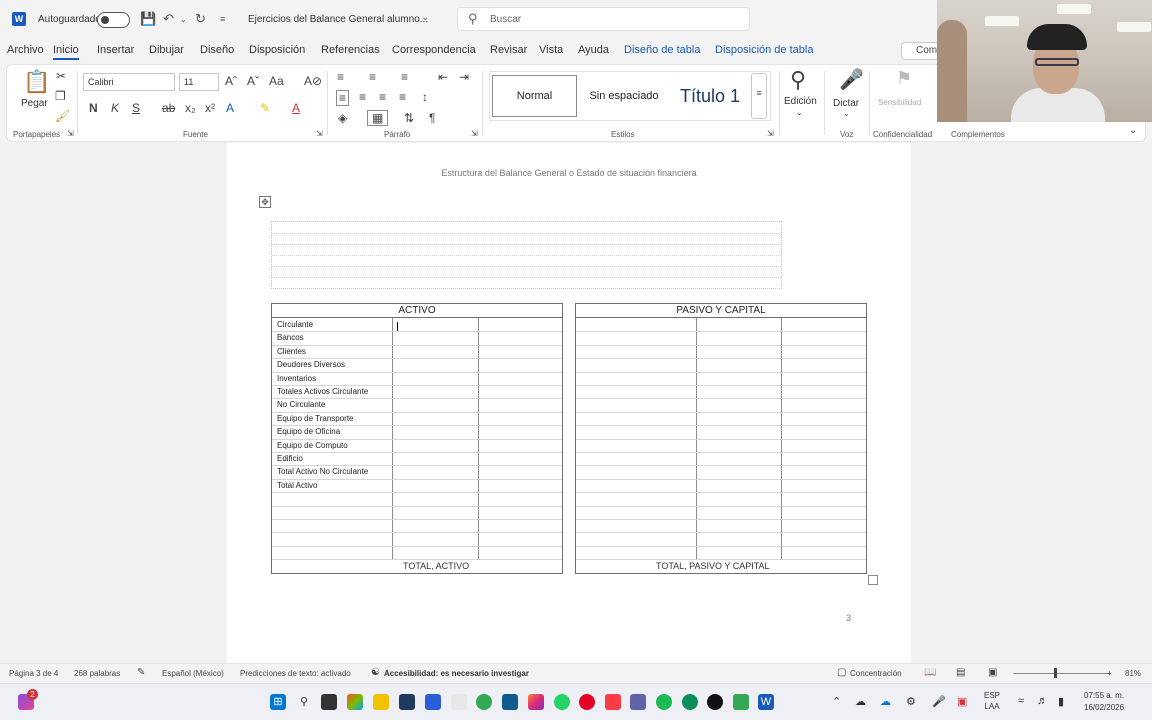 The width and height of the screenshot is (1152, 720). I want to click on change-case-icon: Aa, so click(276, 81).